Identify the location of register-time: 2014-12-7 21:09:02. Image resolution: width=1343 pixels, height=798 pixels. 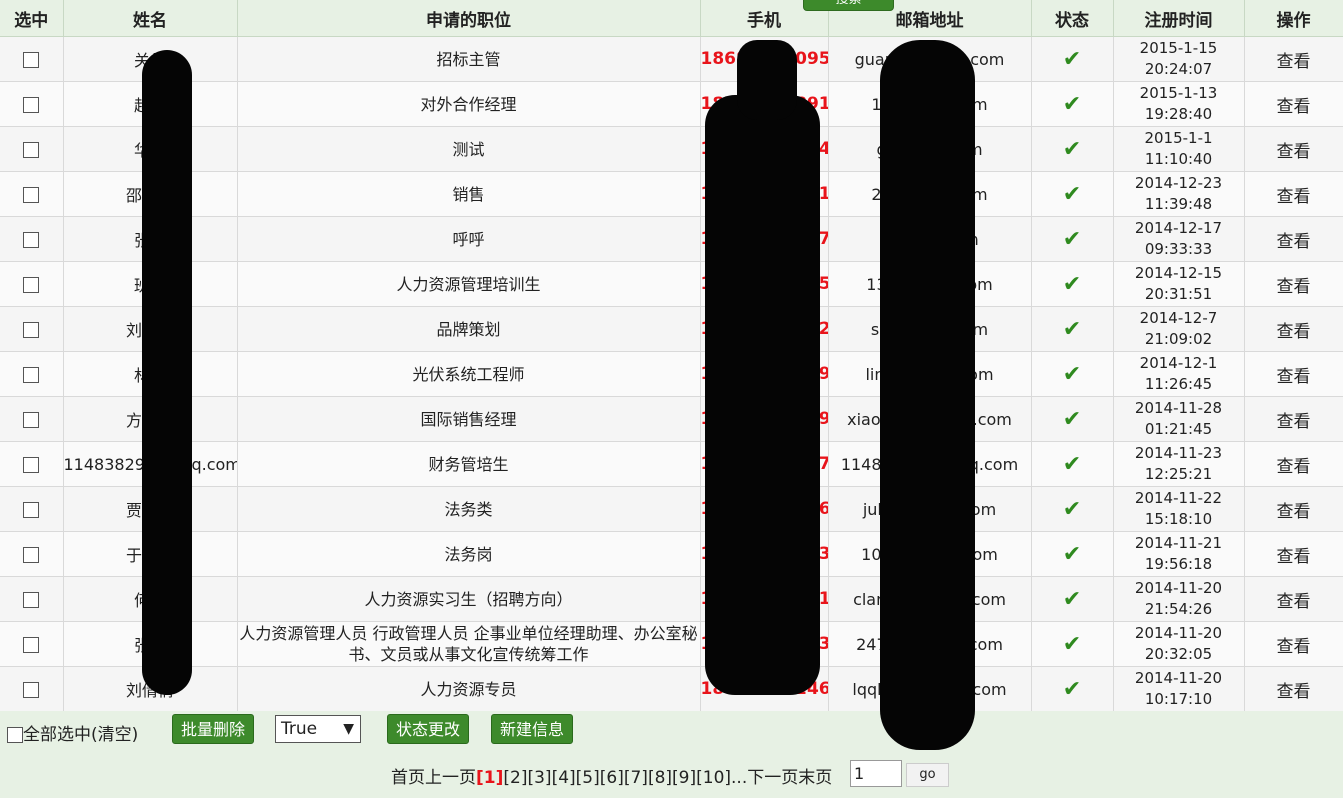
(1179, 329).